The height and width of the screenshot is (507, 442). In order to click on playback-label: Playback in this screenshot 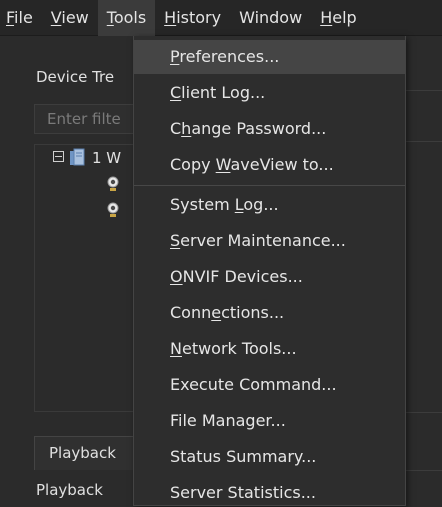, I will do `click(69, 490)`.